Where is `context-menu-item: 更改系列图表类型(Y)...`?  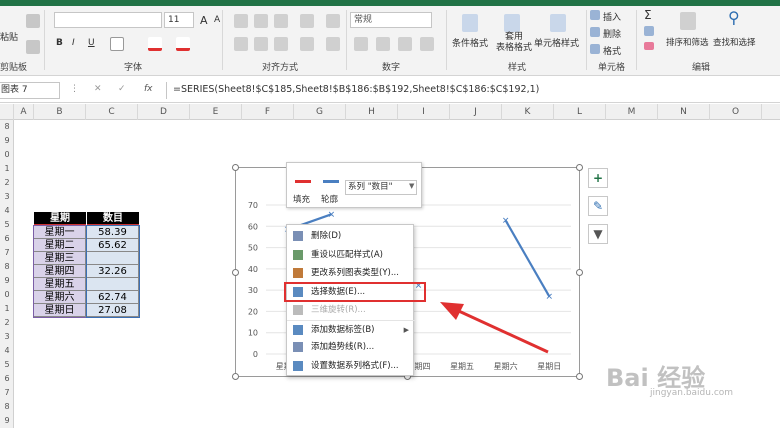
context-menu-item: 更改系列图表类型(Y)... is located at coordinates (351, 273).